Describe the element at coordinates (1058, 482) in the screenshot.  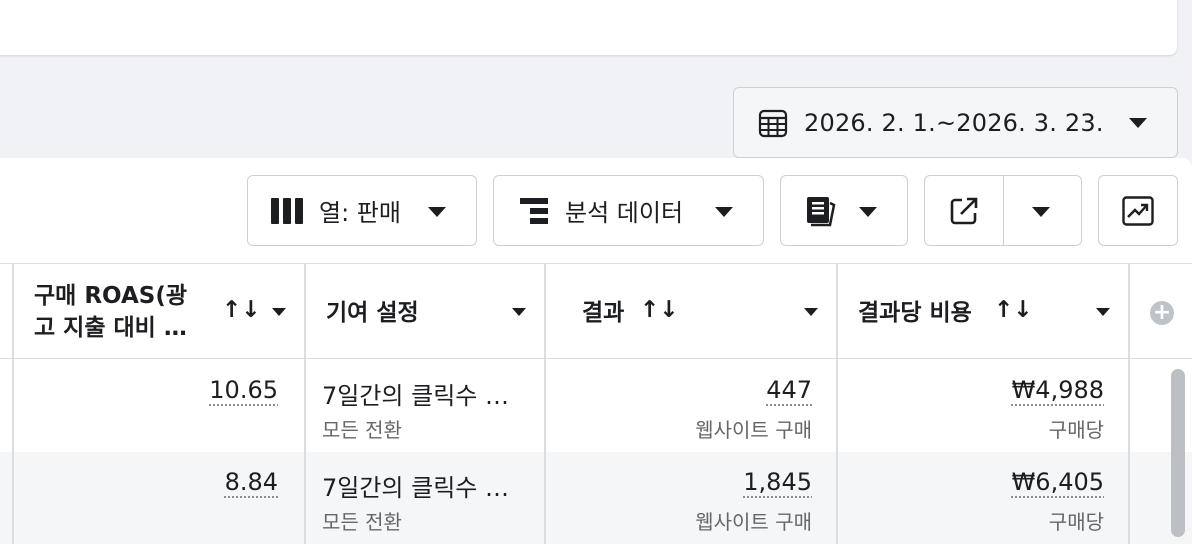
I see `cost-value: ₩6,405` at that location.